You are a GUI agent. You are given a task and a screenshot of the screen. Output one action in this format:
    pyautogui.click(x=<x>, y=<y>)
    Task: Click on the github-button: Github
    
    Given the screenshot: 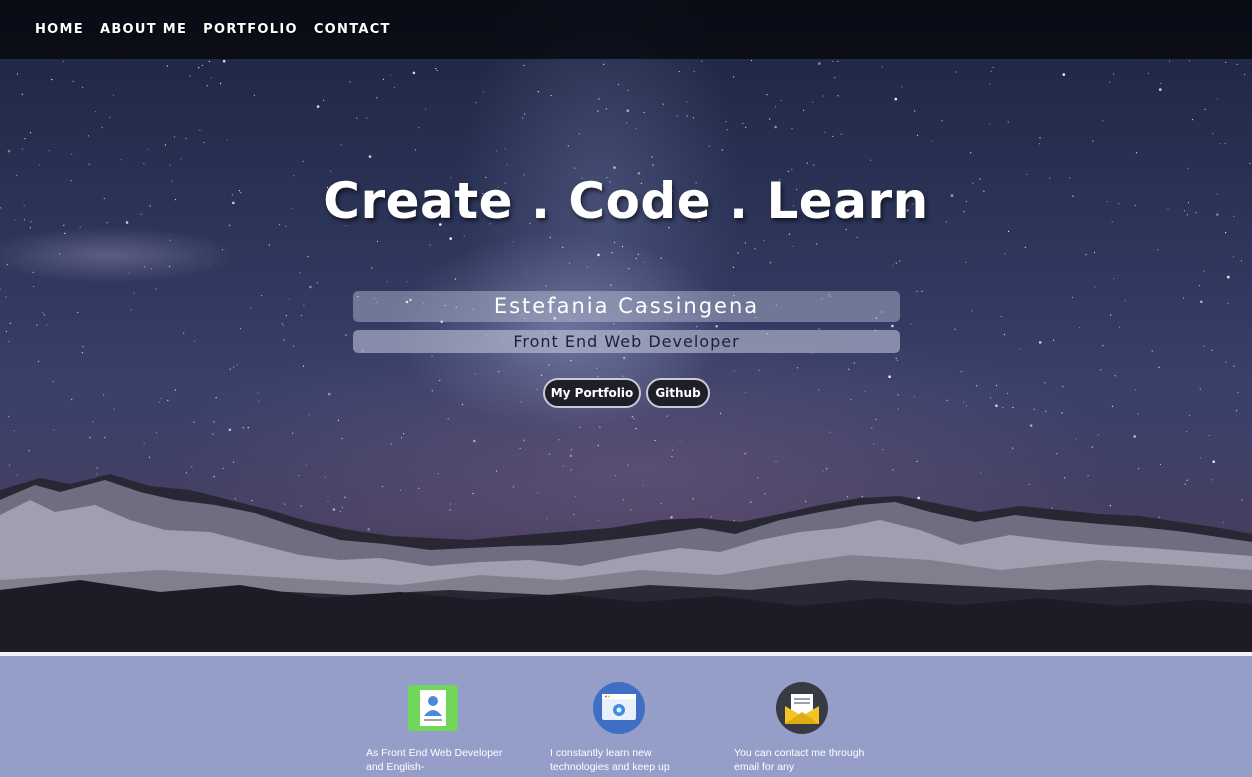 What is the action you would take?
    pyautogui.click(x=678, y=393)
    